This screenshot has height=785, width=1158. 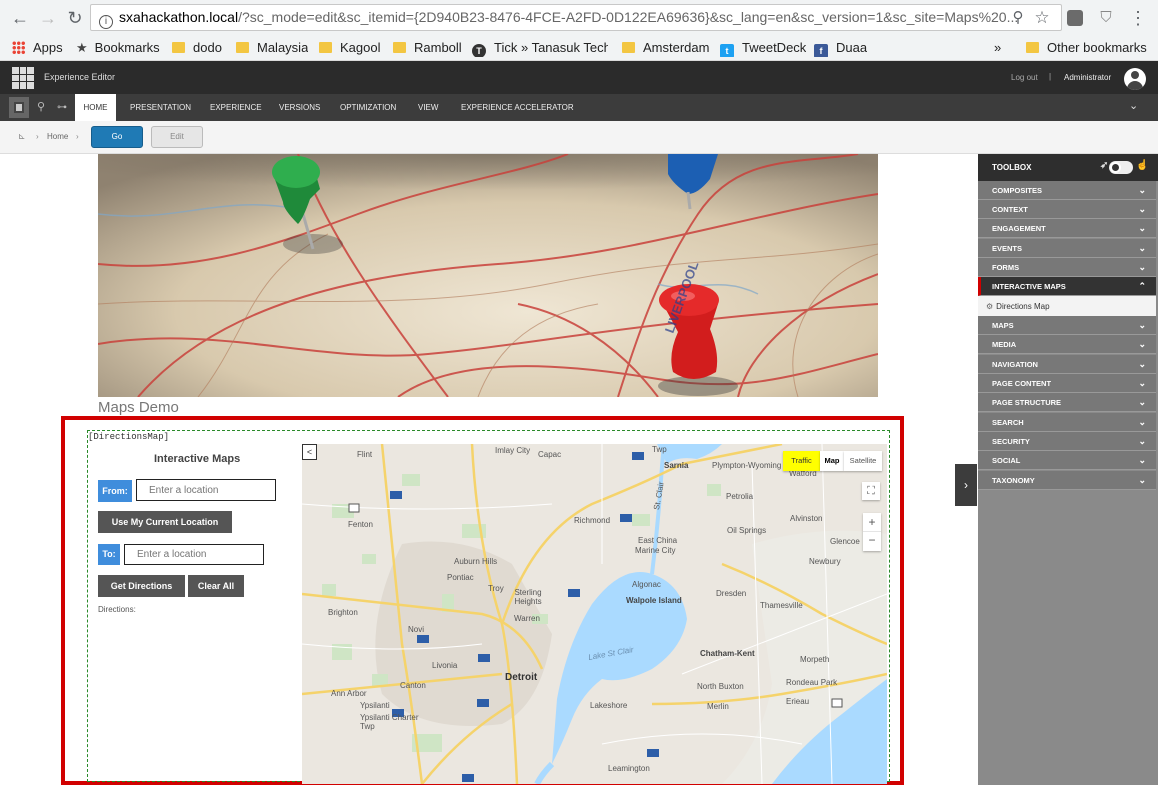 What do you see at coordinates (798, 701) in the screenshot?
I see `map-label: Erieau` at bounding box center [798, 701].